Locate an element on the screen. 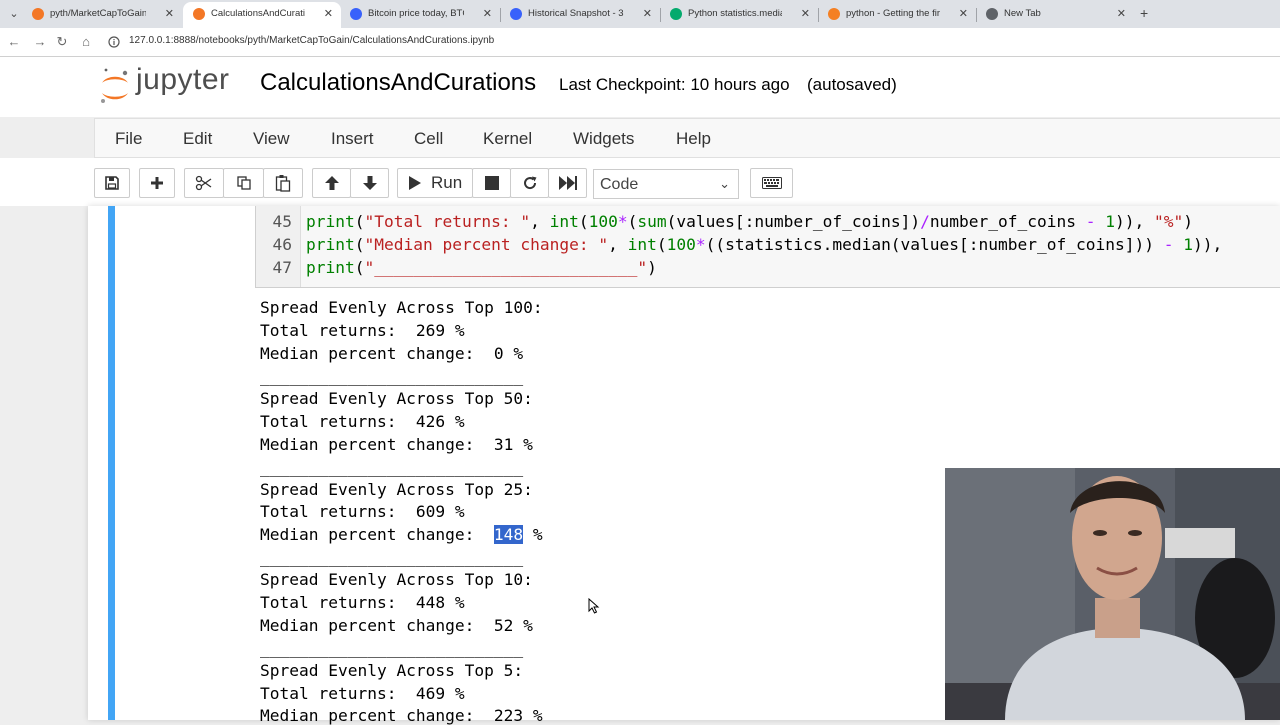 The image size is (1280, 725). median-value: 0 is located at coordinates (498, 353).